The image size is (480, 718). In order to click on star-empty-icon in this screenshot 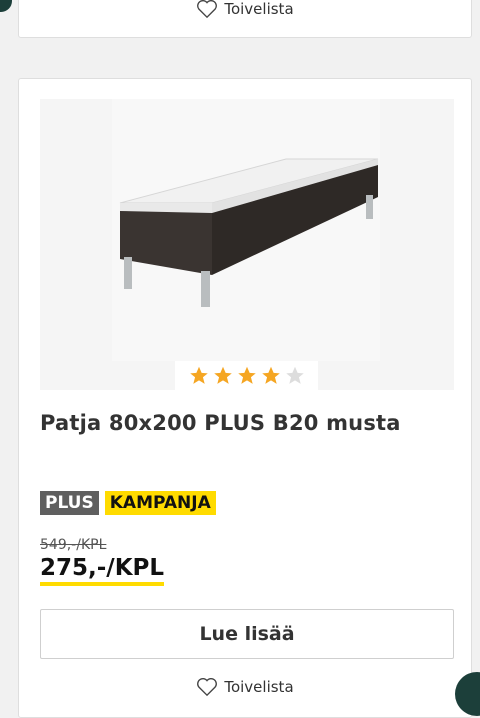, I will do `click(294, 375)`.